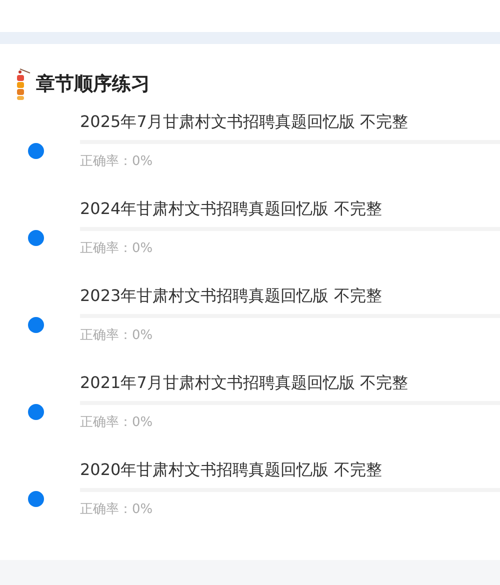 The height and width of the screenshot is (585, 500). I want to click on chapter-title: 2025年7月甘肃村文书招聘真题回忆版 不完整, so click(290, 122).